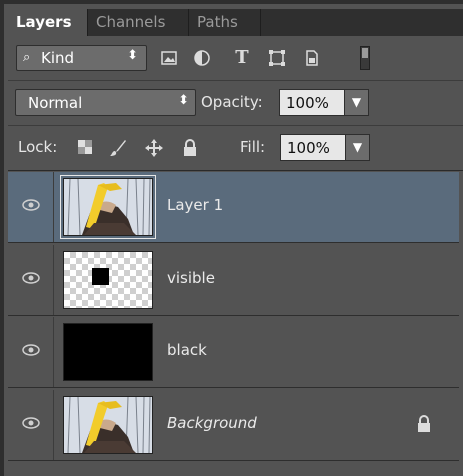  What do you see at coordinates (253, 147) in the screenshot?
I see `fill-label: Fill:` at bounding box center [253, 147].